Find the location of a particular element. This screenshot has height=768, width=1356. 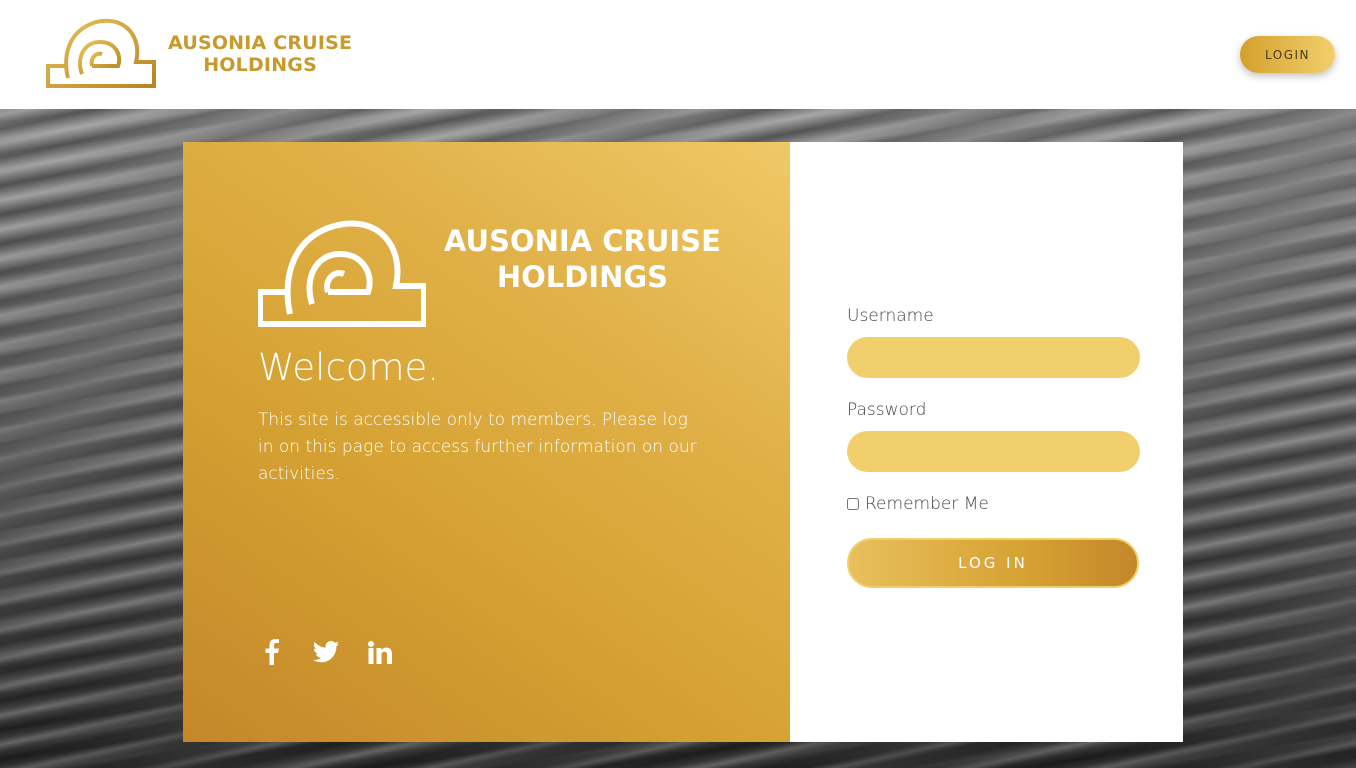

facebook-icon is located at coordinates (272, 652).